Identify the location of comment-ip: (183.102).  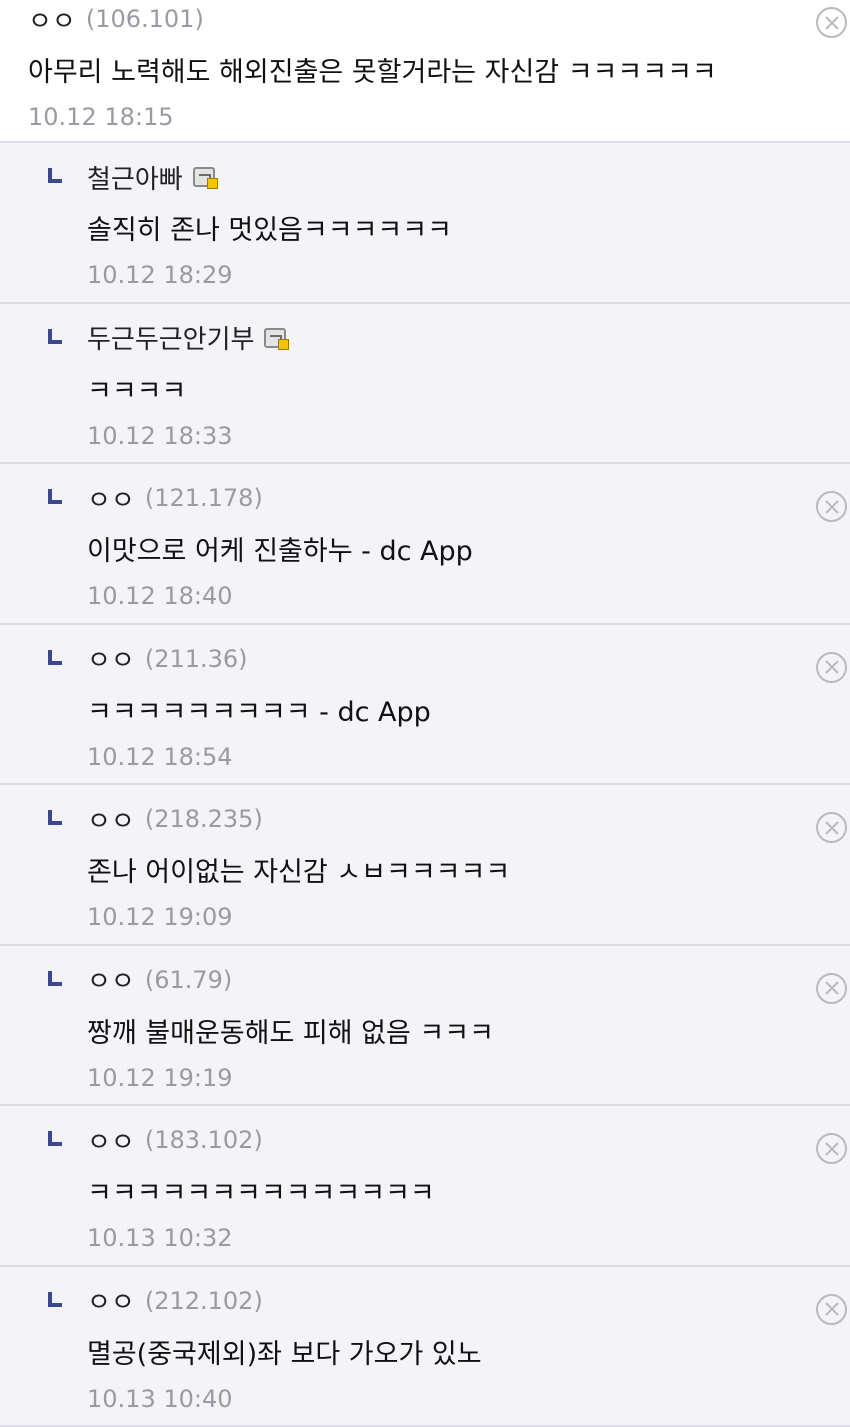
(204, 1140).